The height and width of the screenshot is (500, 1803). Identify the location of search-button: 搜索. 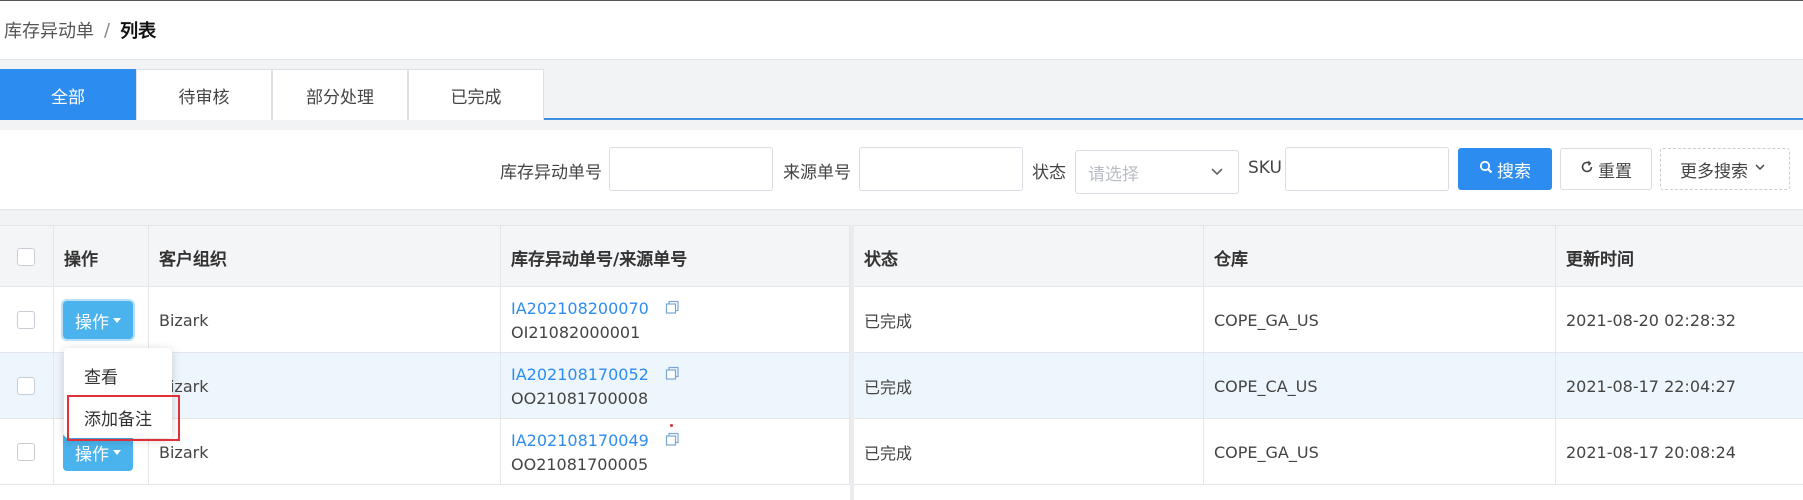
(1505, 169).